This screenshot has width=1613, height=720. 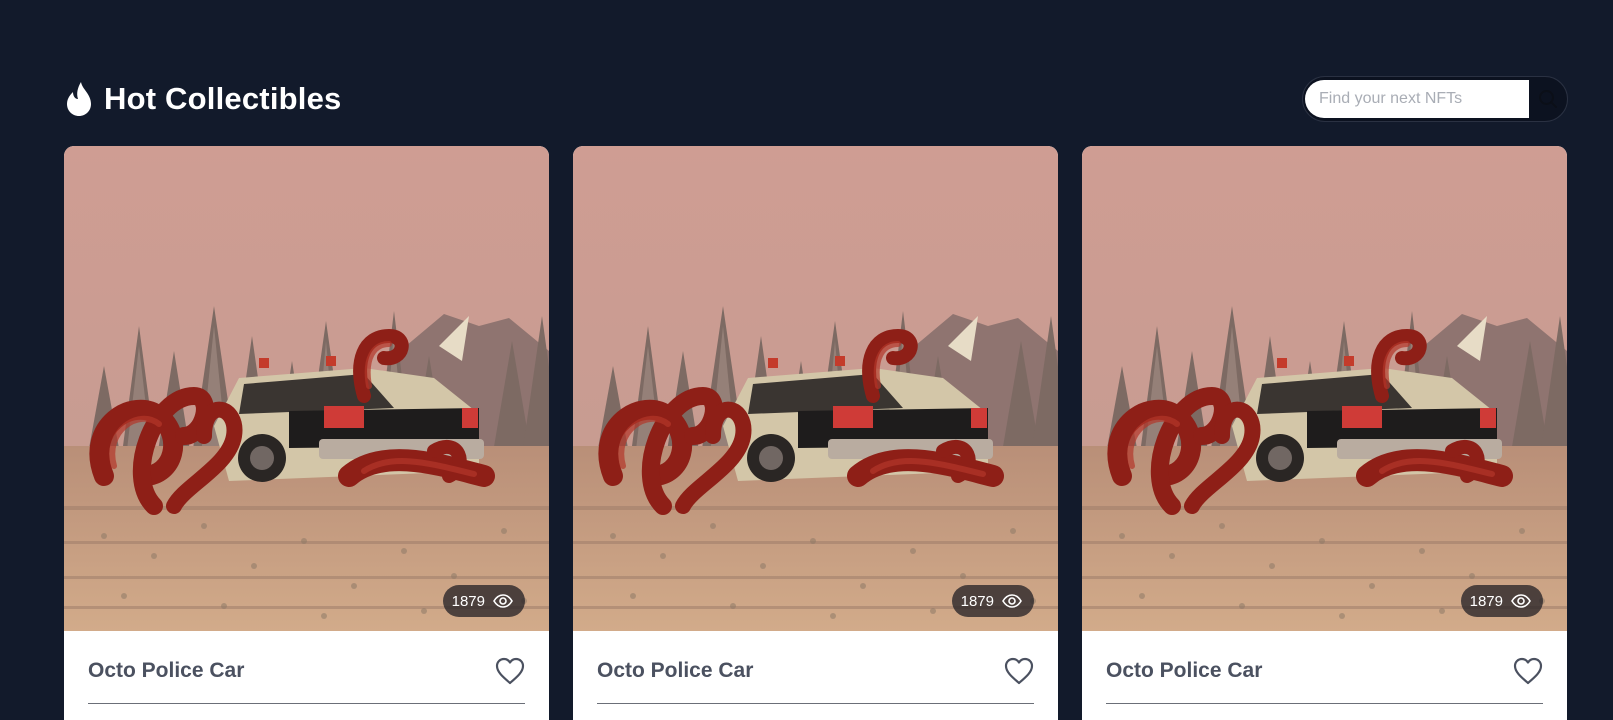 I want to click on section-heading: Hot Collectibles, so click(x=202, y=99).